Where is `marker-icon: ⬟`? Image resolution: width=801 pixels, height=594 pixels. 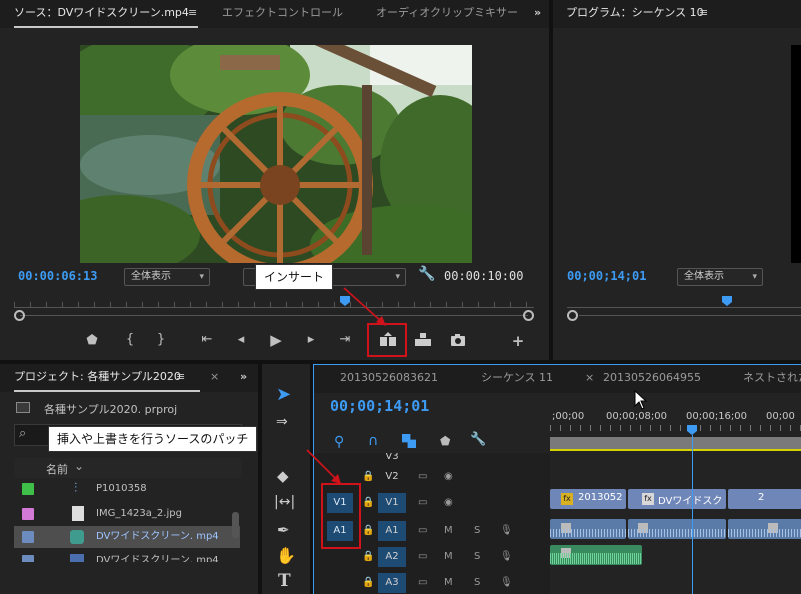 marker-icon: ⬟ is located at coordinates (92, 341).